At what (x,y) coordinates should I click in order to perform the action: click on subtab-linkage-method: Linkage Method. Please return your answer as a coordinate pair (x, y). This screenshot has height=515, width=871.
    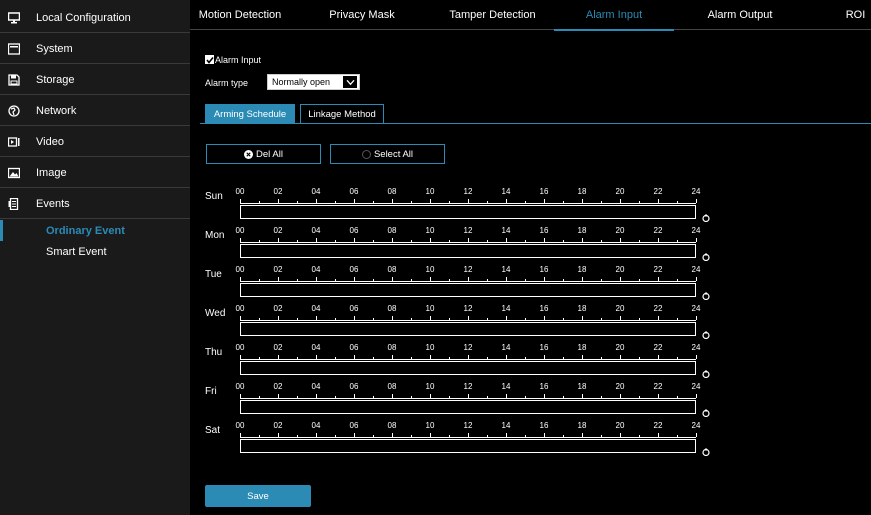
    Looking at the image, I should click on (342, 114).